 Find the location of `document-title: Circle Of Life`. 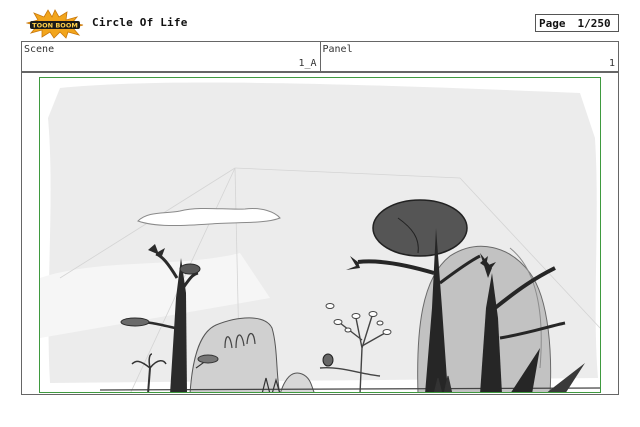

document-title: Circle Of Life is located at coordinates (140, 22).